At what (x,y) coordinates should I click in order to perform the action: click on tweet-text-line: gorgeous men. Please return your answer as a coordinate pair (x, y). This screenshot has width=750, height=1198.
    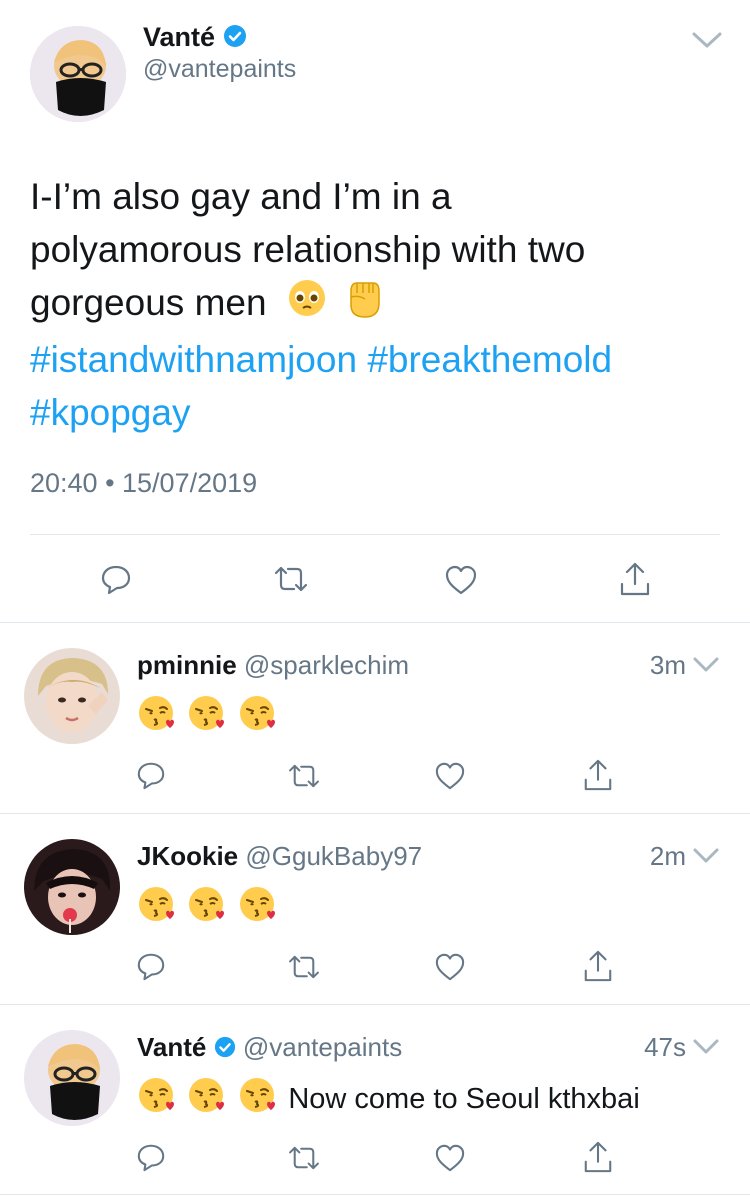
    Looking at the image, I should click on (380, 304).